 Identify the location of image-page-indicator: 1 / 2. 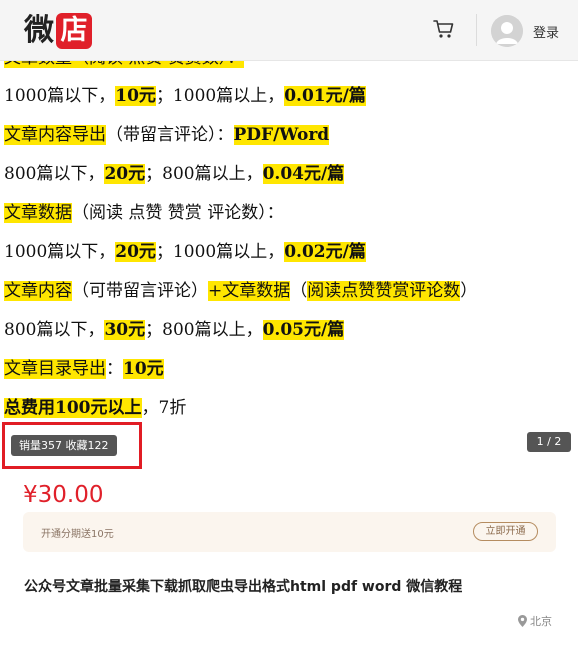
(549, 442).